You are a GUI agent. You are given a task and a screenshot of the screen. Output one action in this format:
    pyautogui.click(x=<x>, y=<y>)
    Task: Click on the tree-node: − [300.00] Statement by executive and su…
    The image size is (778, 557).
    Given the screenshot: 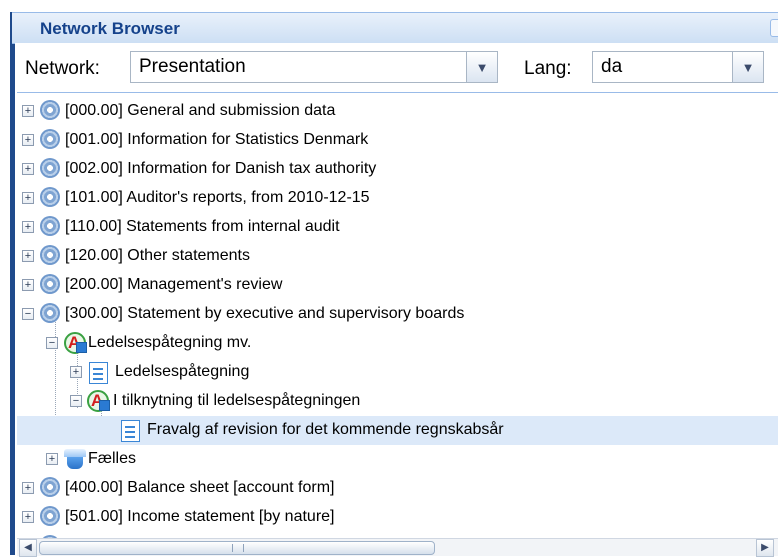 What is the action you would take?
    pyautogui.click(x=397, y=314)
    